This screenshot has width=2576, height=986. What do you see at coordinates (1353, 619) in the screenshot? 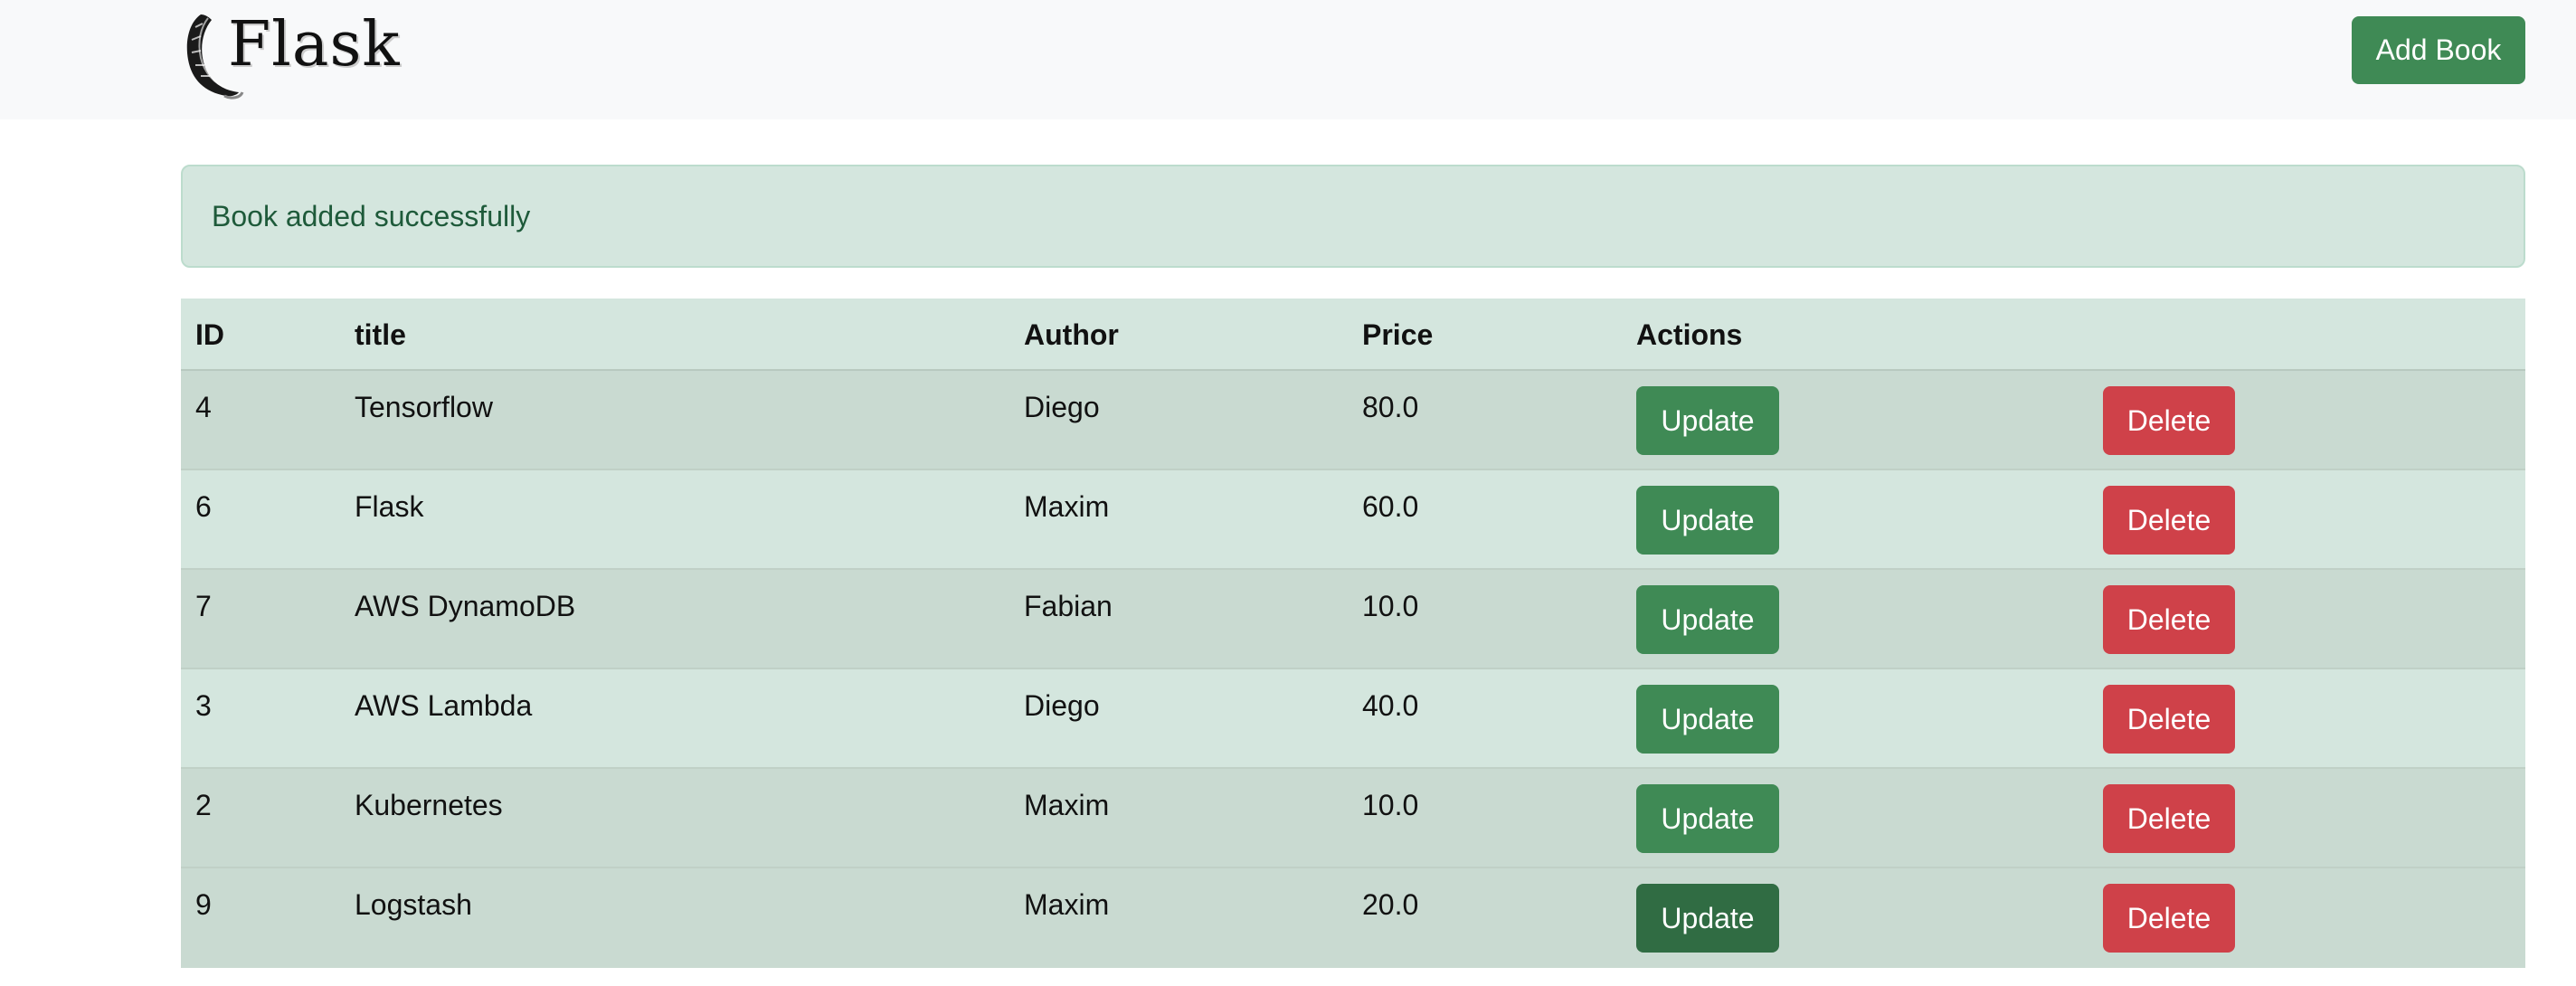
I see `table-row: 7 AWS DynamoDB Fabian 10.0 Update Delete` at bounding box center [1353, 619].